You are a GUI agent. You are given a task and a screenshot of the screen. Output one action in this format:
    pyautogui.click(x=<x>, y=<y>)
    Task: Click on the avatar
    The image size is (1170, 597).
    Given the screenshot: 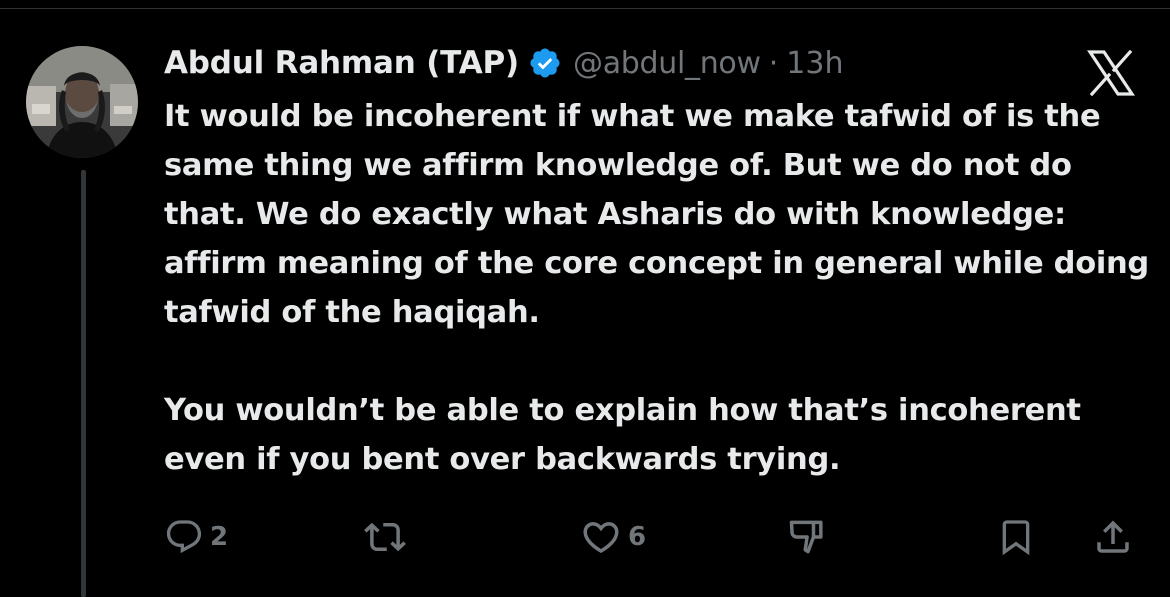 What is the action you would take?
    pyautogui.click(x=82, y=102)
    